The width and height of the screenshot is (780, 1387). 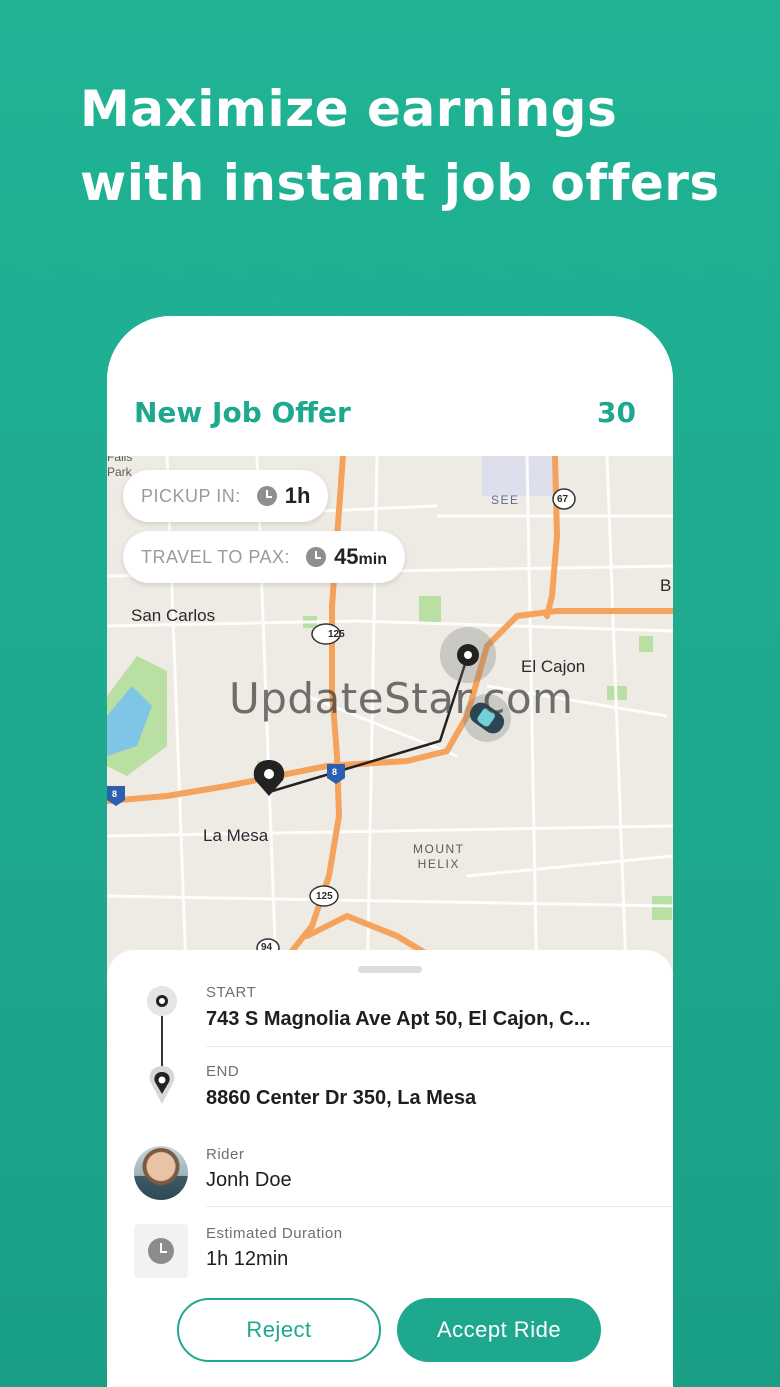 I want to click on end-pin-icon, so click(x=162, y=1085).